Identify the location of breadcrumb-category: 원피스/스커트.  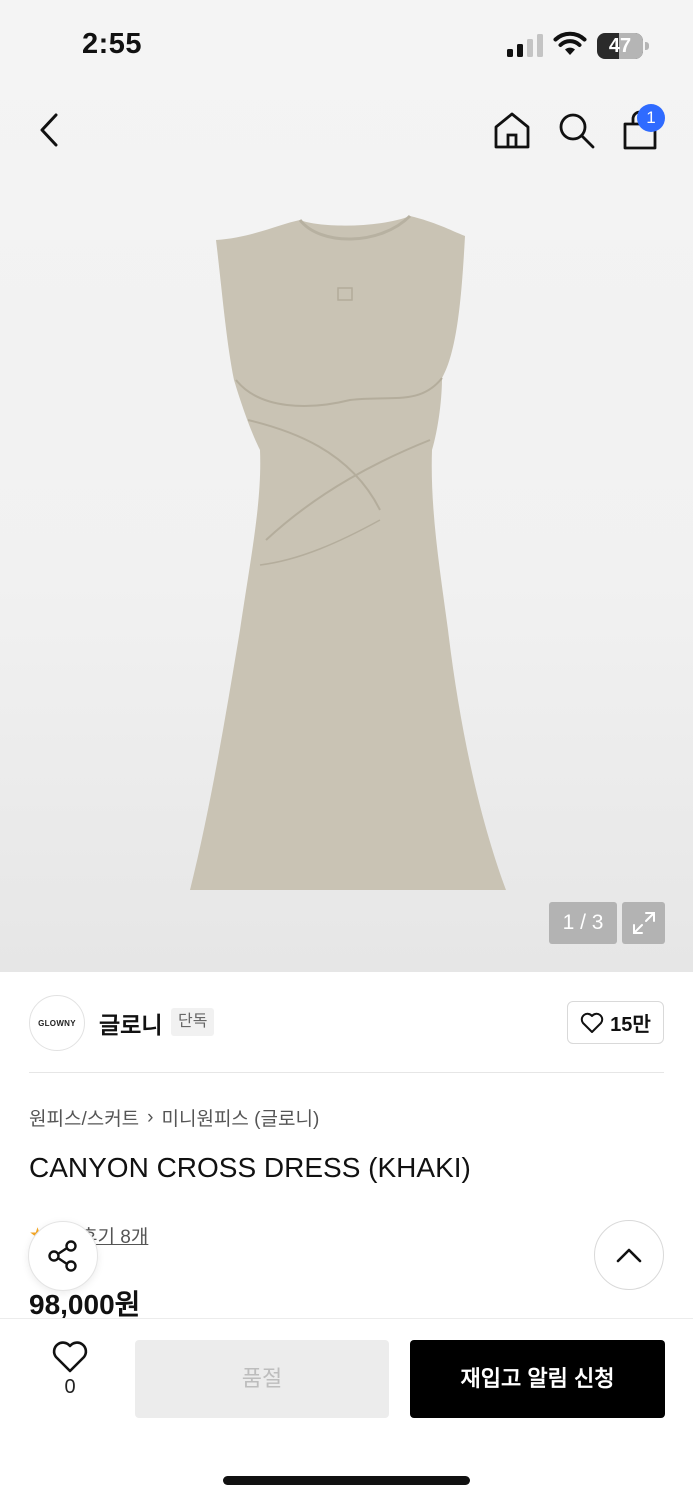
(84, 1117).